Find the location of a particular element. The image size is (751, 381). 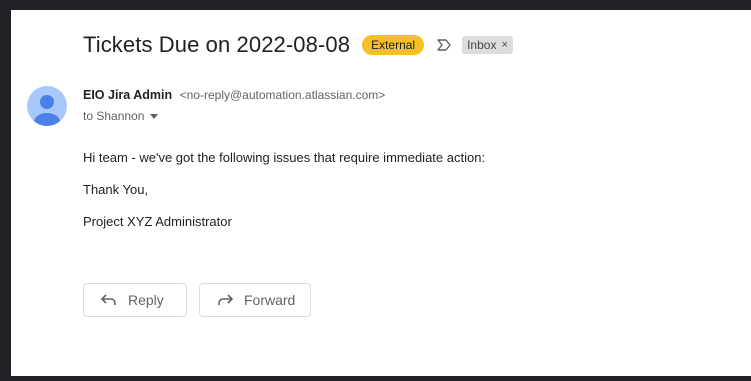

sender-name: EIO Jira Admin is located at coordinates (127, 95).